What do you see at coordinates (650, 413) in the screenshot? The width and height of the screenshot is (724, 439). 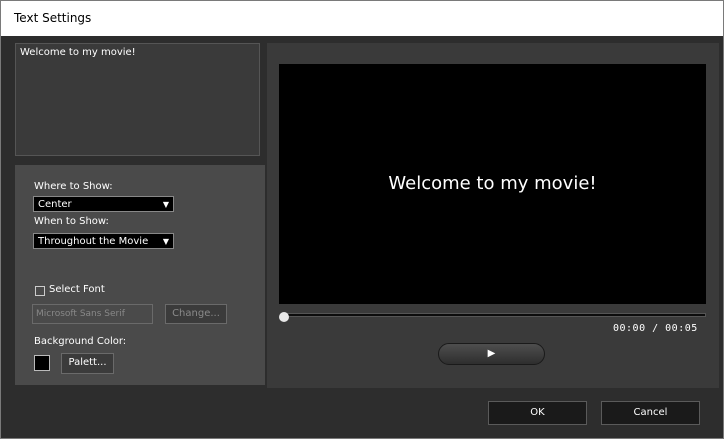 I see `cancel-button: Cancel` at bounding box center [650, 413].